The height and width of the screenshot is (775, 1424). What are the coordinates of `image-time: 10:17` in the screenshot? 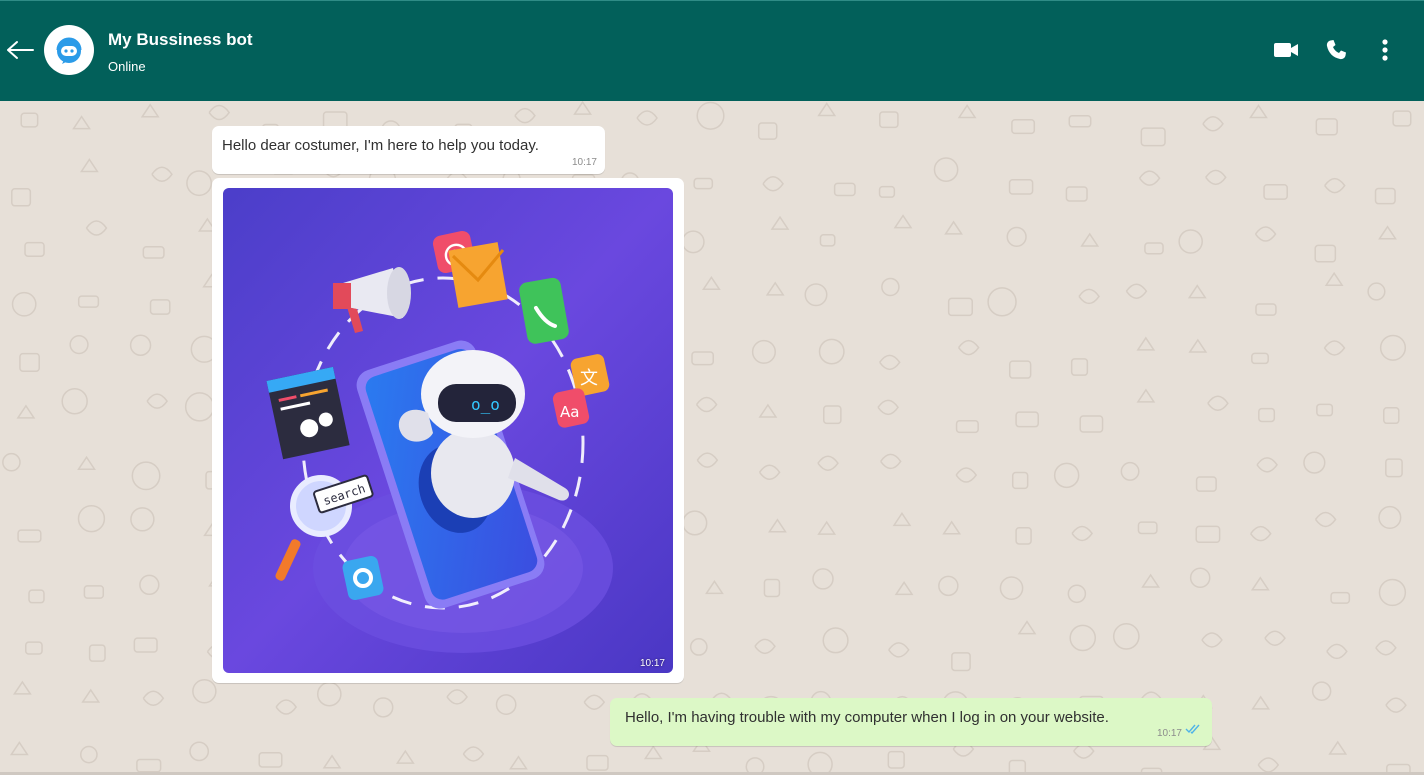 It's located at (652, 663).